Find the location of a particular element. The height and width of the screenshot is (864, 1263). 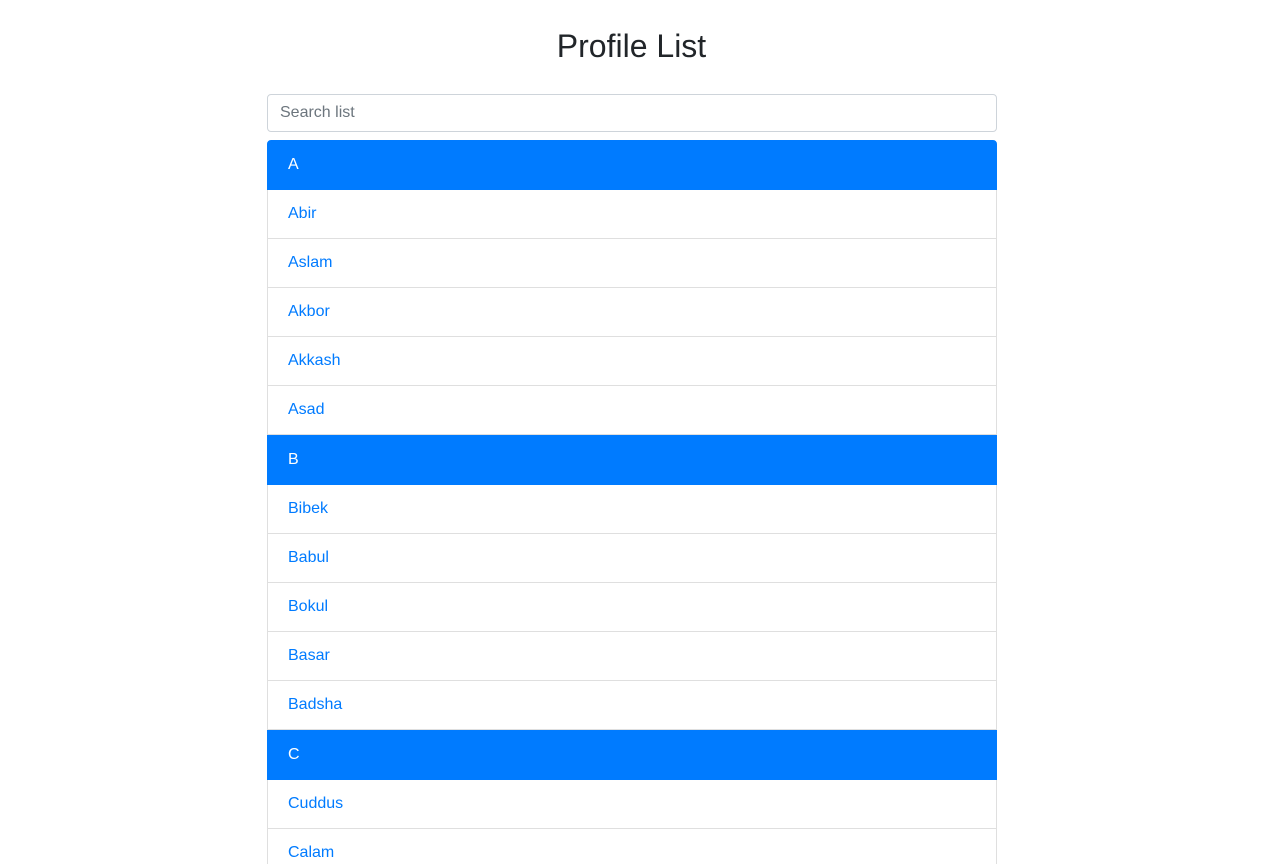

profile-name: Bokul is located at coordinates (308, 606).